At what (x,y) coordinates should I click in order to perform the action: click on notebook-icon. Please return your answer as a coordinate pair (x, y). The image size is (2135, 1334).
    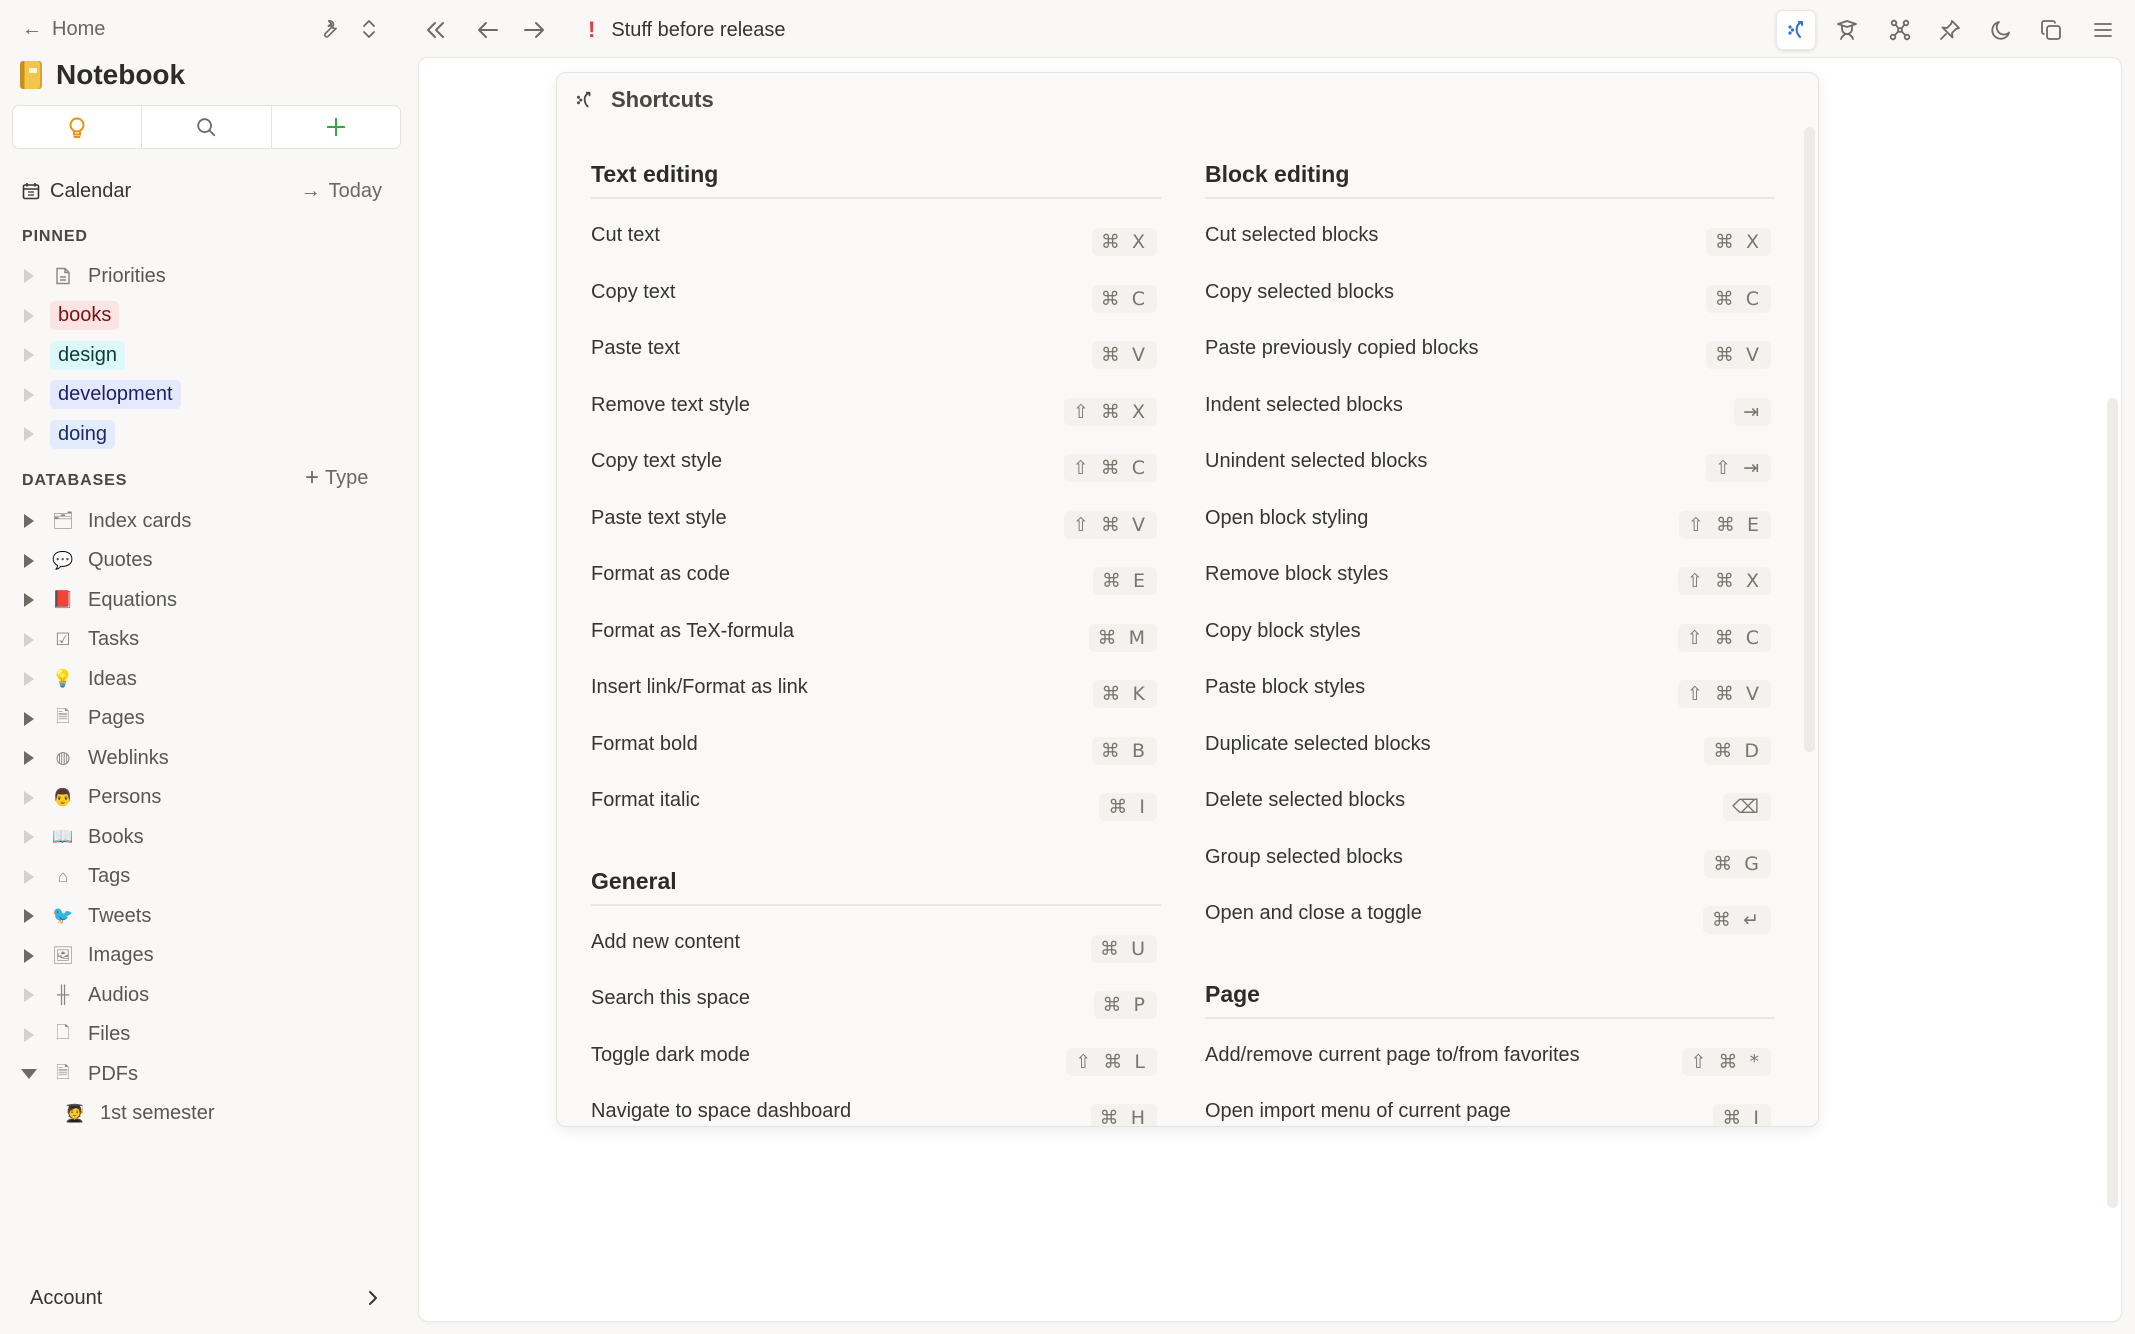
    Looking at the image, I should click on (31, 75).